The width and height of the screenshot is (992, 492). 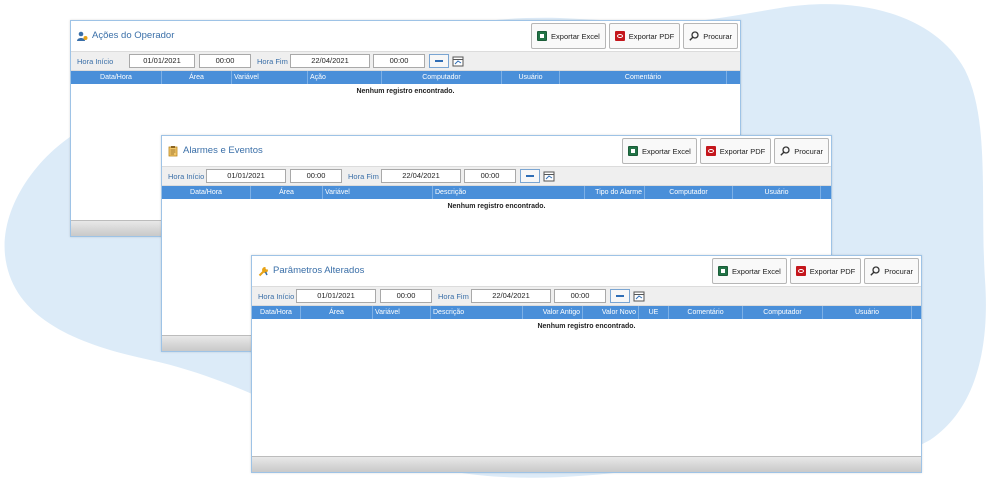 What do you see at coordinates (82, 36) in the screenshot?
I see `operator-icon` at bounding box center [82, 36].